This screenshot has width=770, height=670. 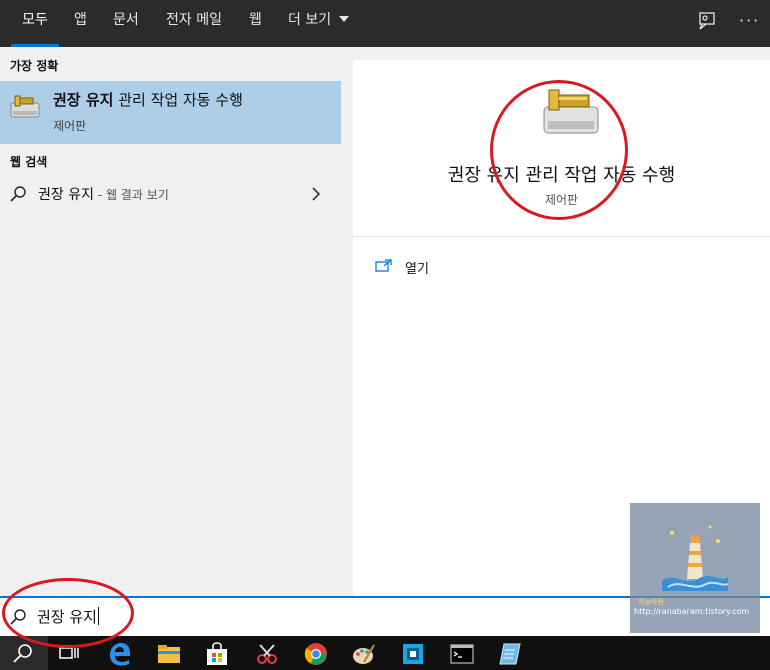 I want to click on annotation-circle-detail, so click(x=559, y=150).